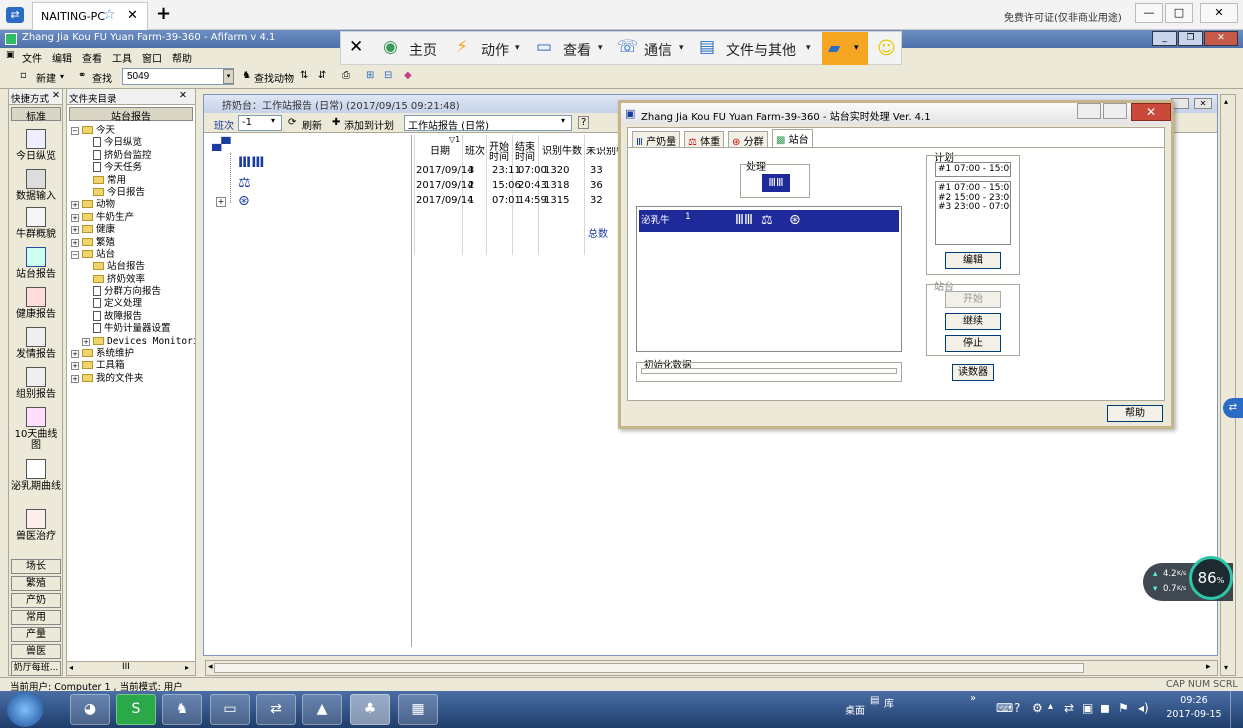  What do you see at coordinates (36, 145) in the screenshot?
I see `quick-item-today-overview: 今日纵览` at bounding box center [36, 145].